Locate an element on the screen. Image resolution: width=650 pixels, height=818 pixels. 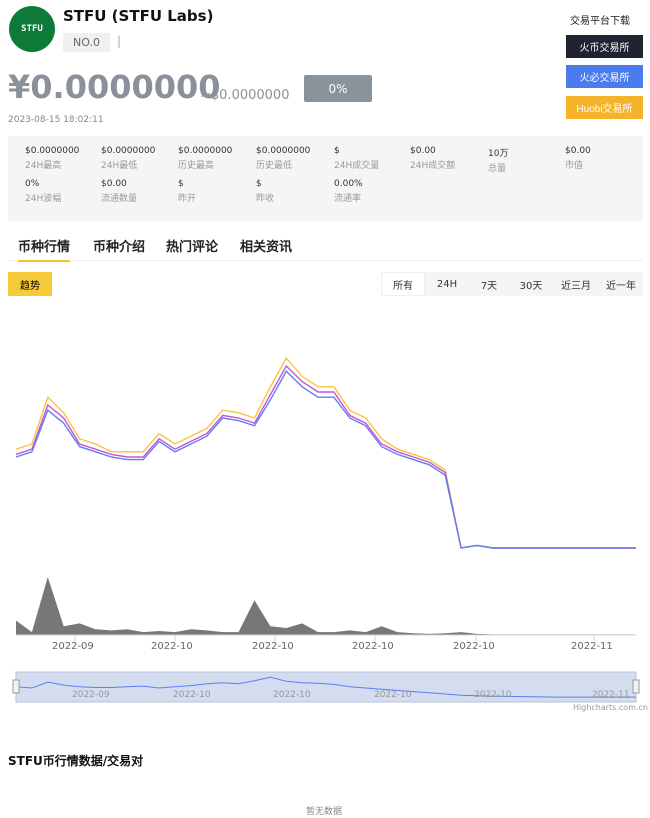
trend-button: 趋势 is located at coordinates (30, 284).